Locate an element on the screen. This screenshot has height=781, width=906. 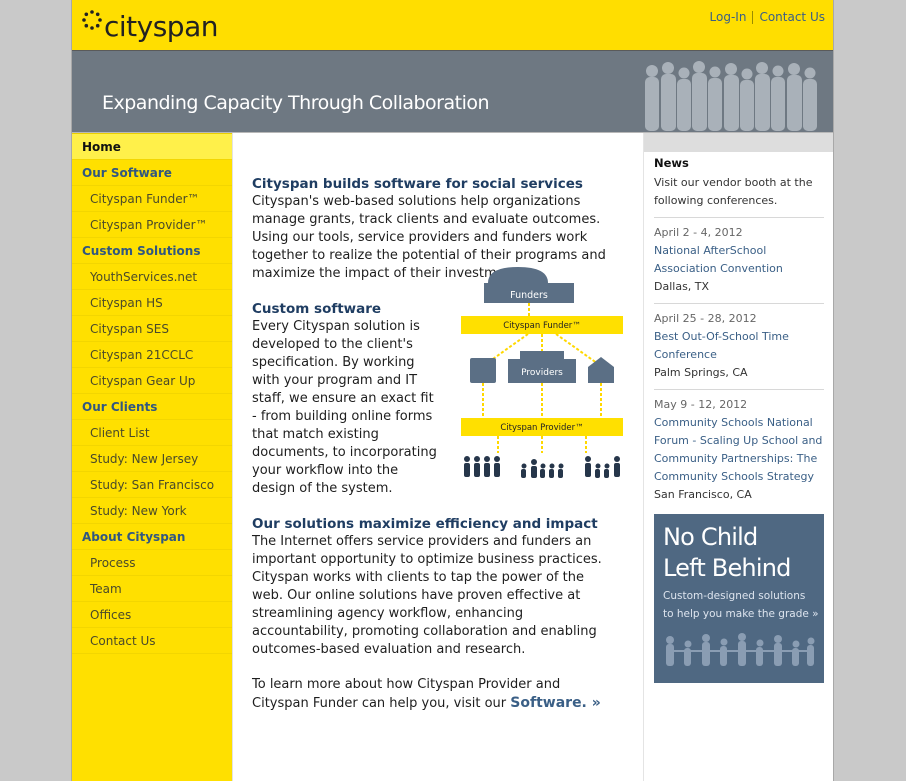
funders-label: Funders is located at coordinates (529, 295).